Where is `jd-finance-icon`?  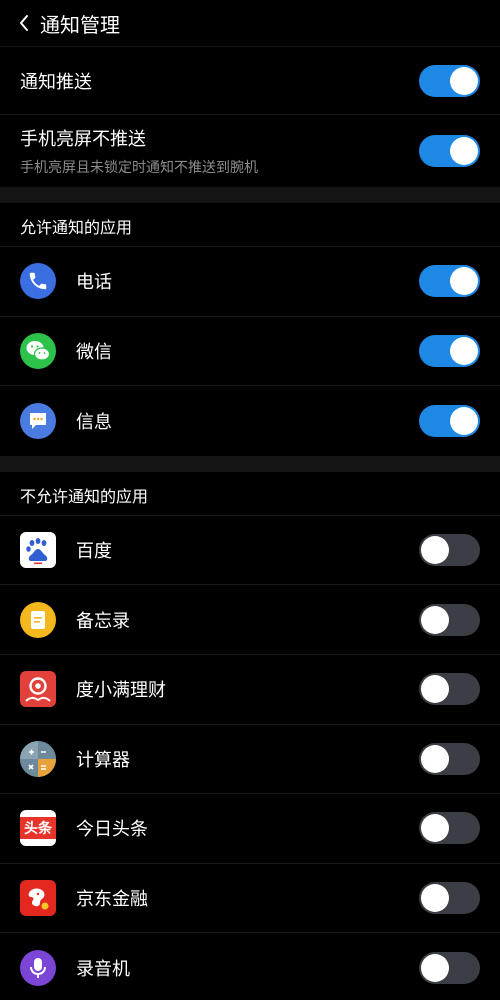
jd-finance-icon is located at coordinates (38, 898).